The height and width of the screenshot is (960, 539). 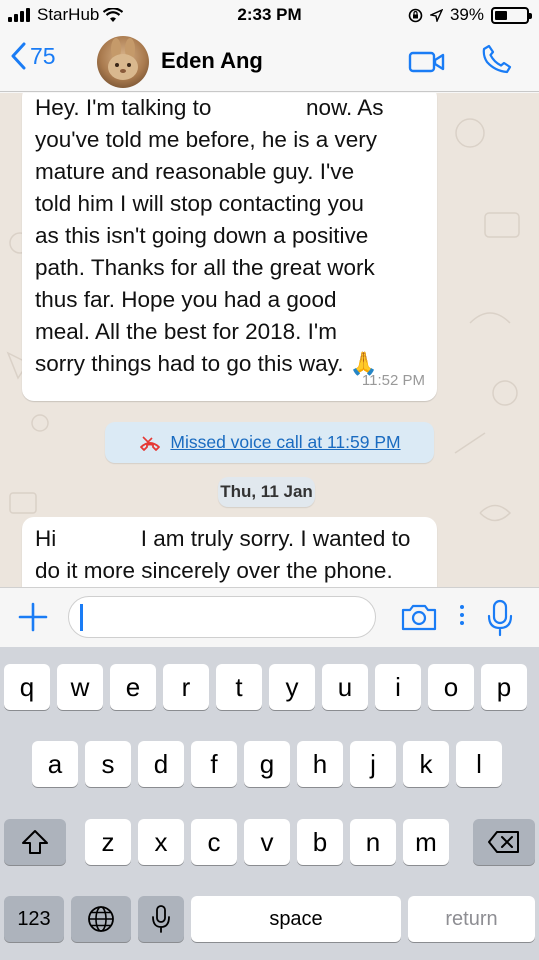 What do you see at coordinates (345, 687) in the screenshot?
I see `key-u: u` at bounding box center [345, 687].